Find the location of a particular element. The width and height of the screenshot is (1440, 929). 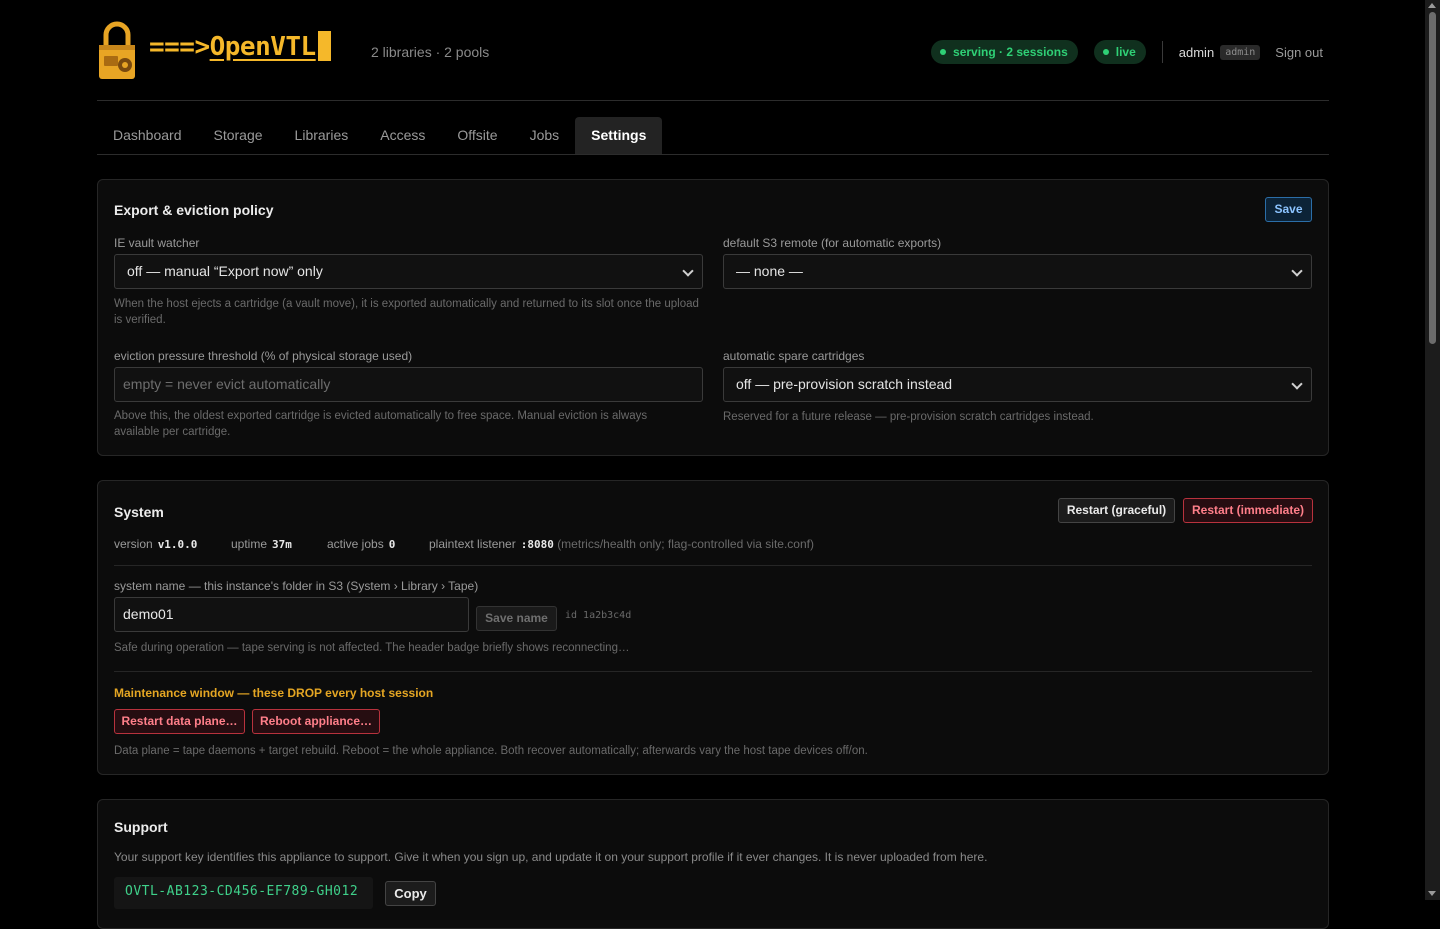

sign-out-link: Sign out is located at coordinates (1299, 52).